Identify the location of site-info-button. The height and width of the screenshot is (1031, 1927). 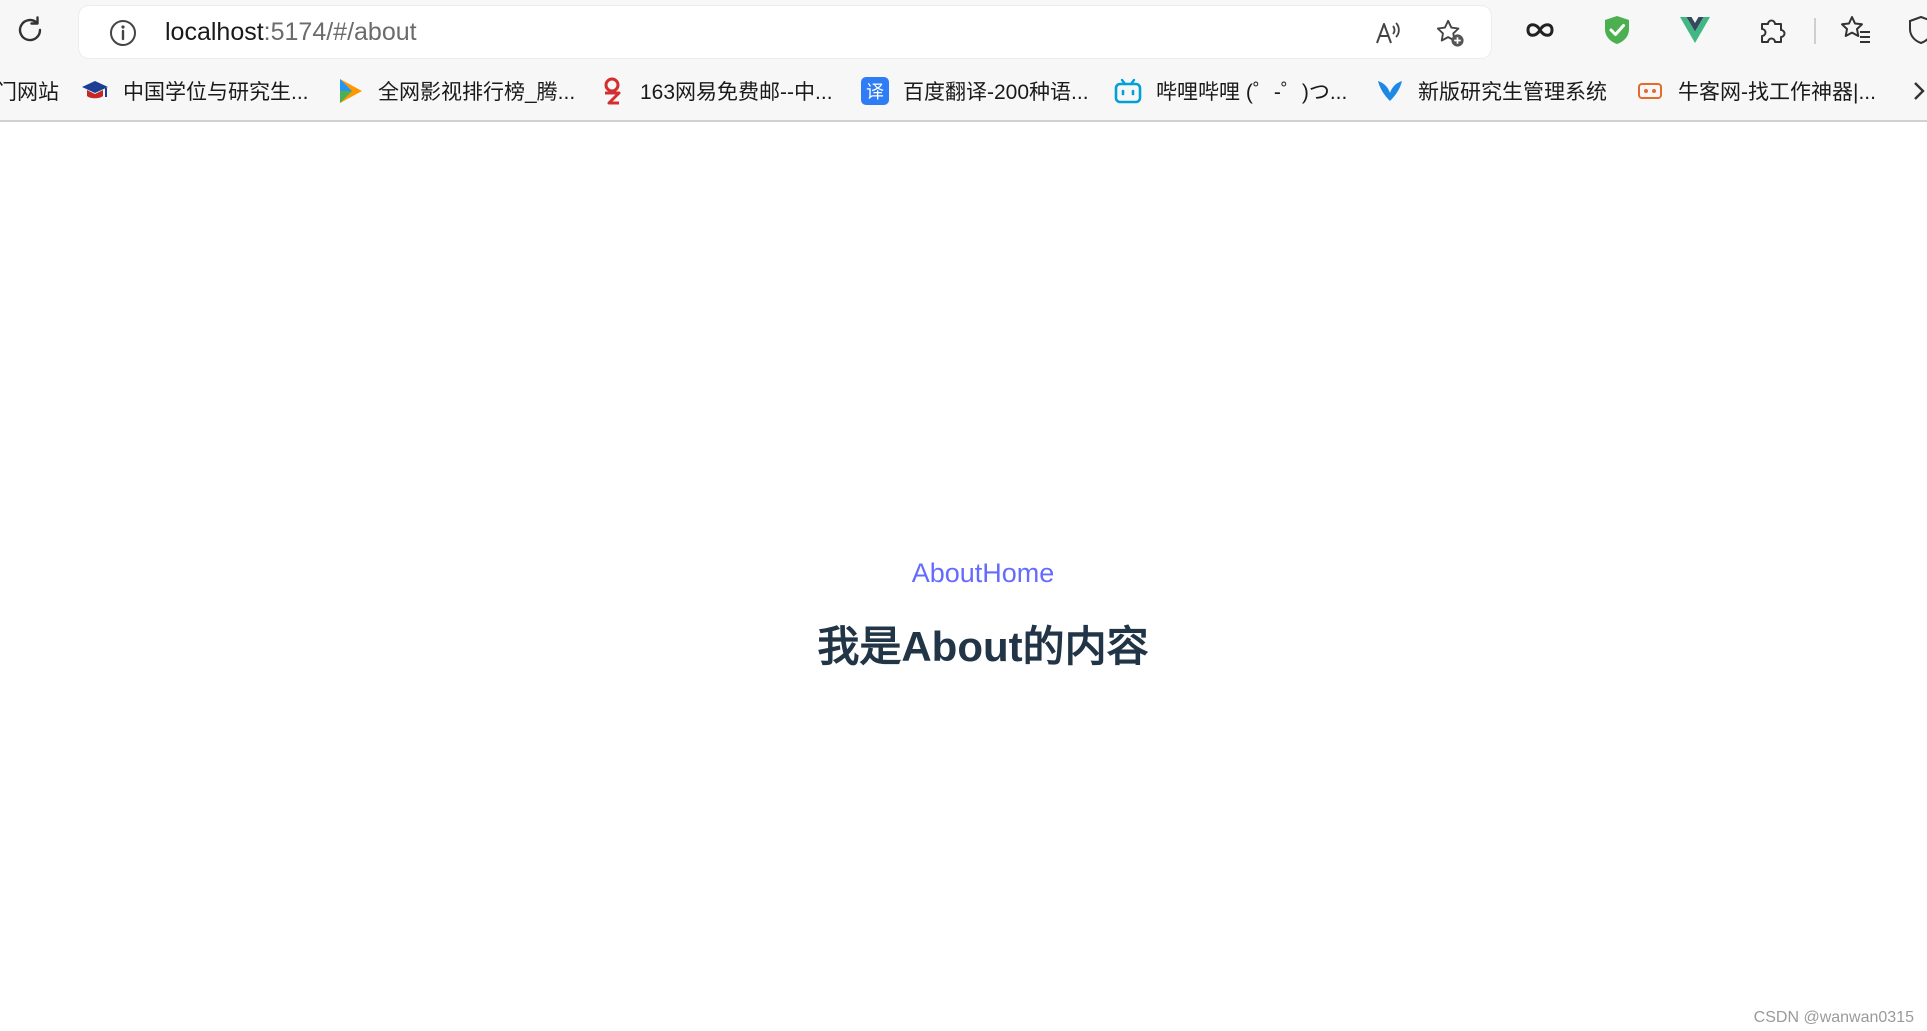
(123, 33).